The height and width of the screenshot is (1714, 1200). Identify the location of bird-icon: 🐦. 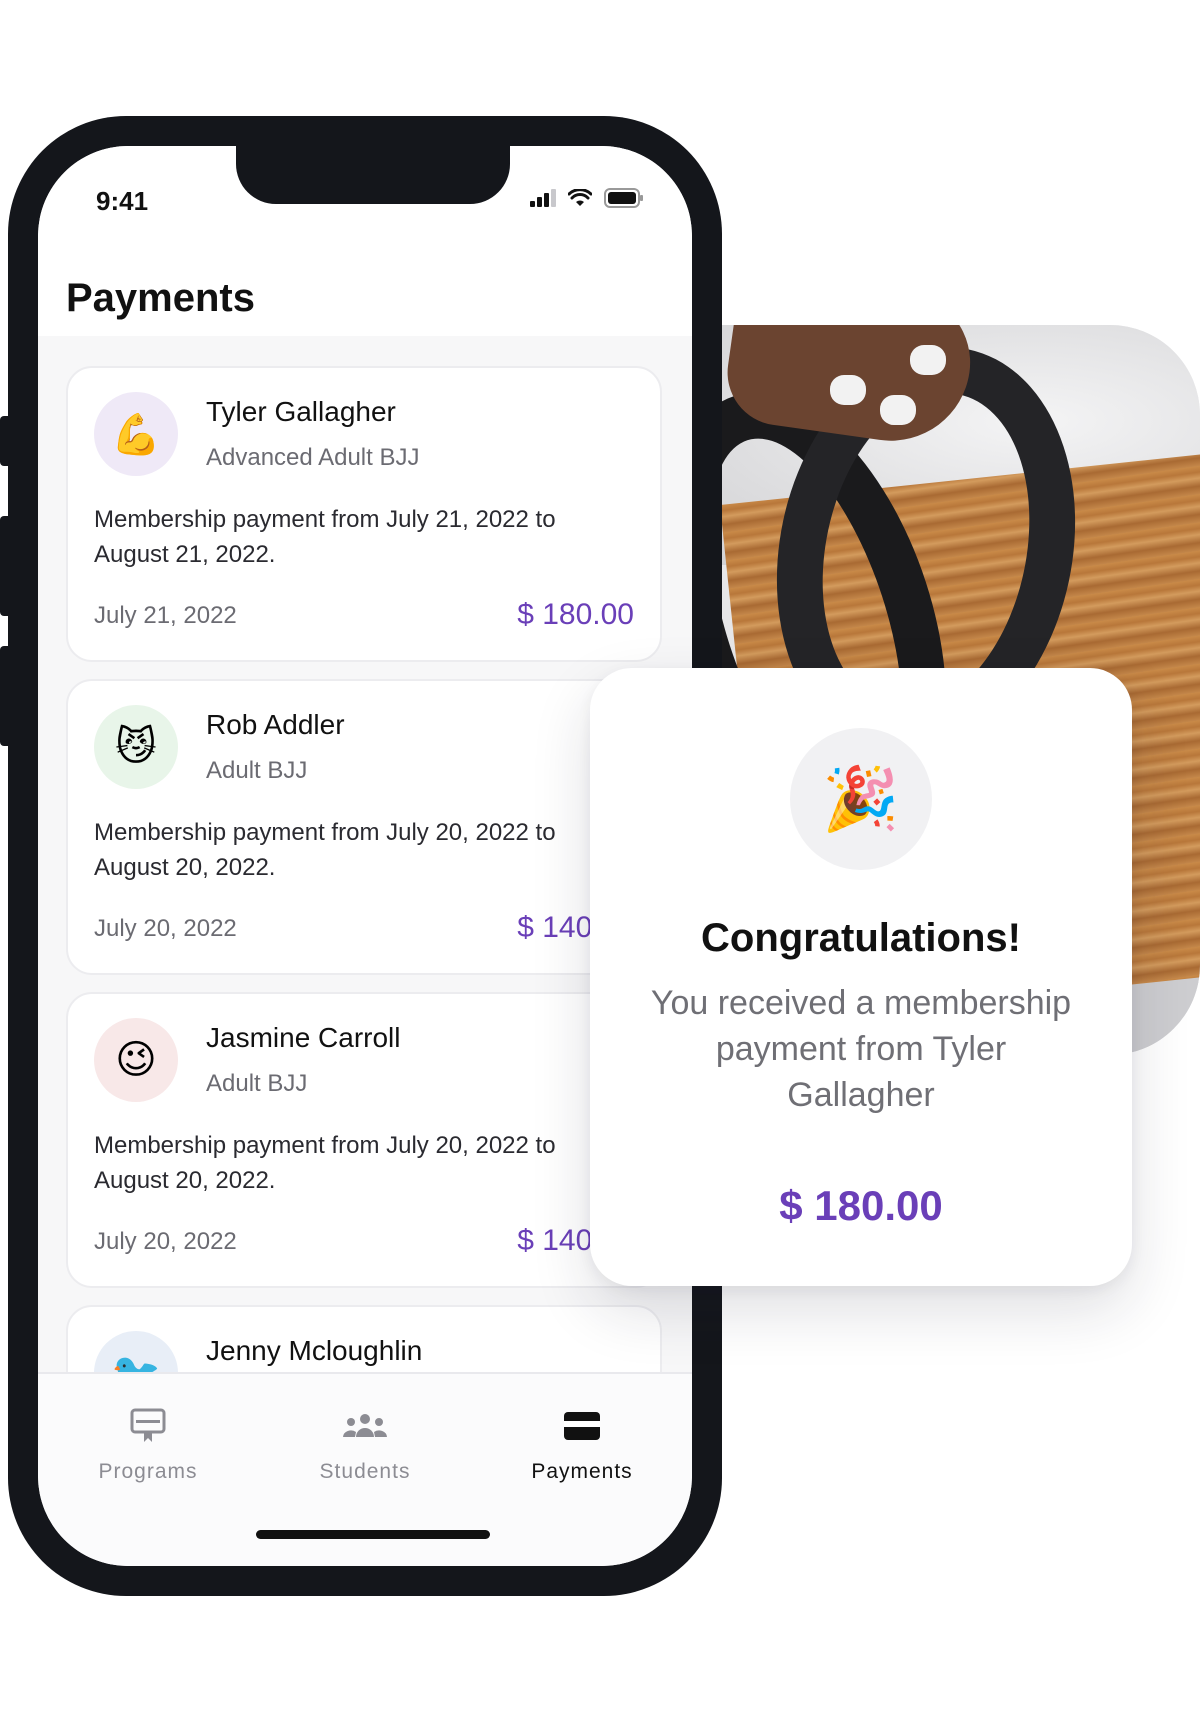
(136, 1361).